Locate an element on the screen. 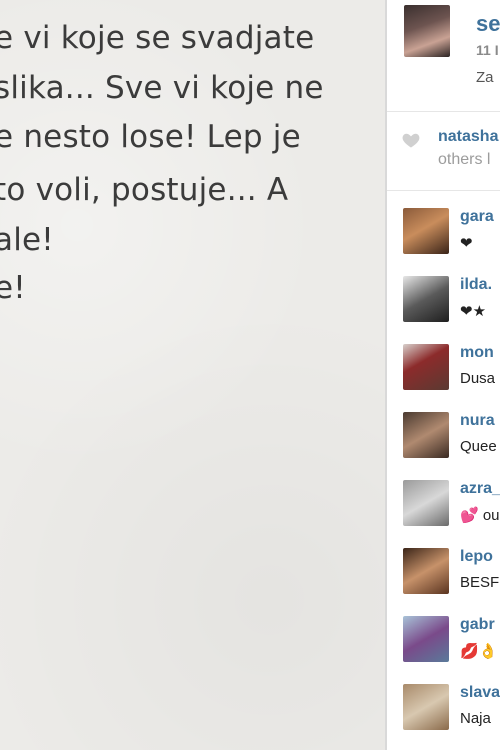  commenter-username: gabr is located at coordinates (477, 625).